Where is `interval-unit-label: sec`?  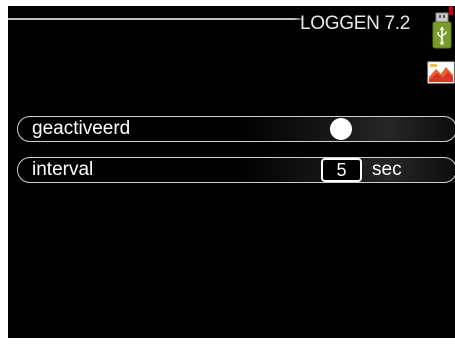
interval-unit-label: sec is located at coordinates (387, 169).